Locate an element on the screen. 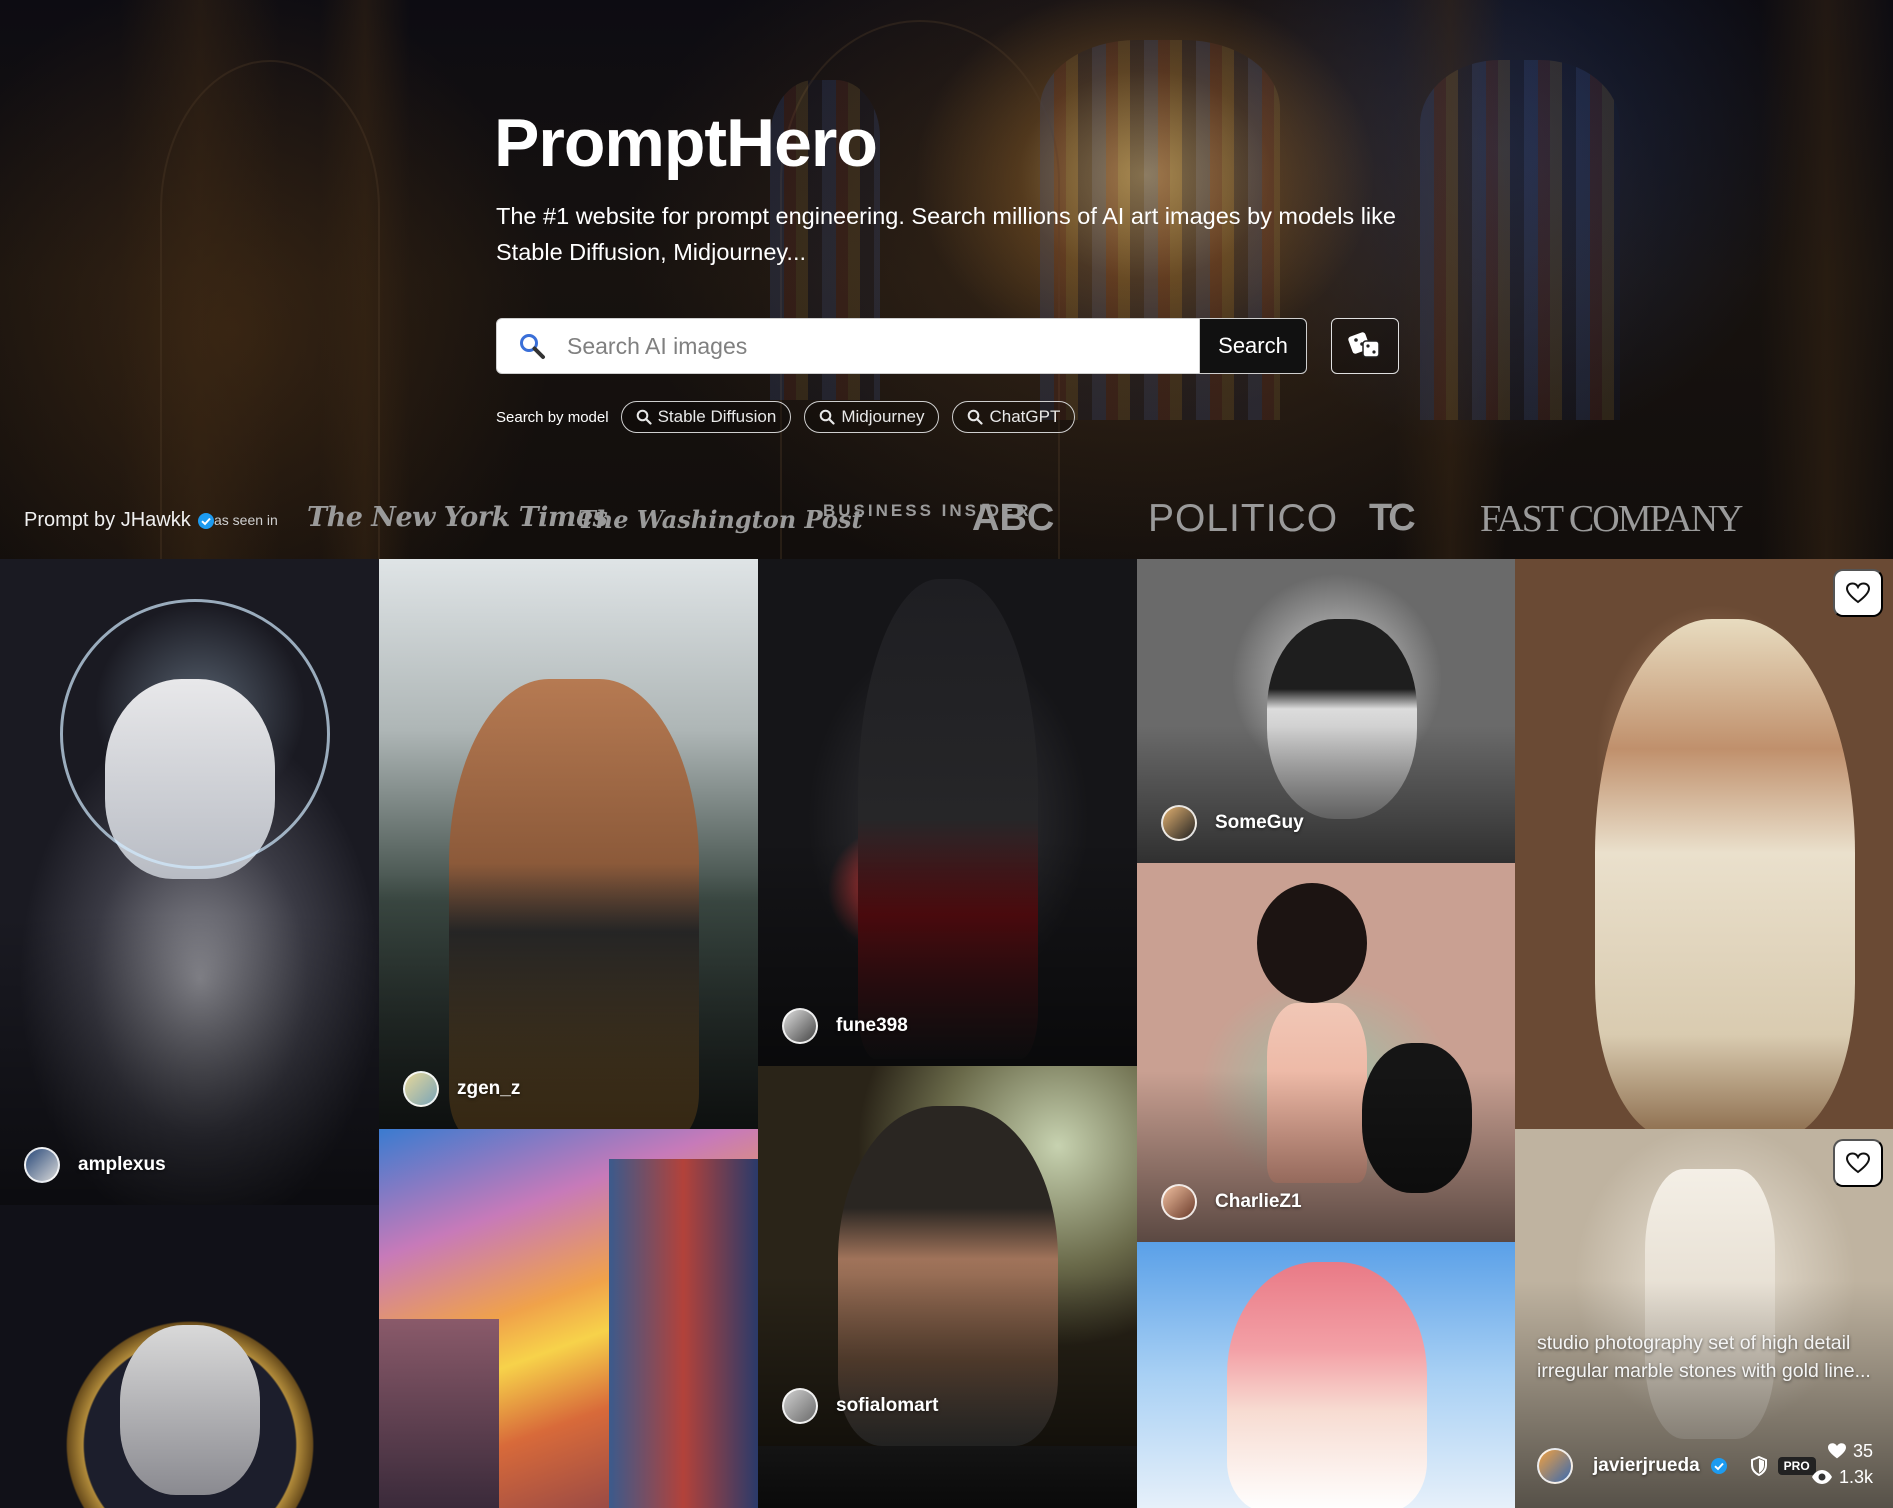  views-count: 1.3k is located at coordinates (1842, 1477).